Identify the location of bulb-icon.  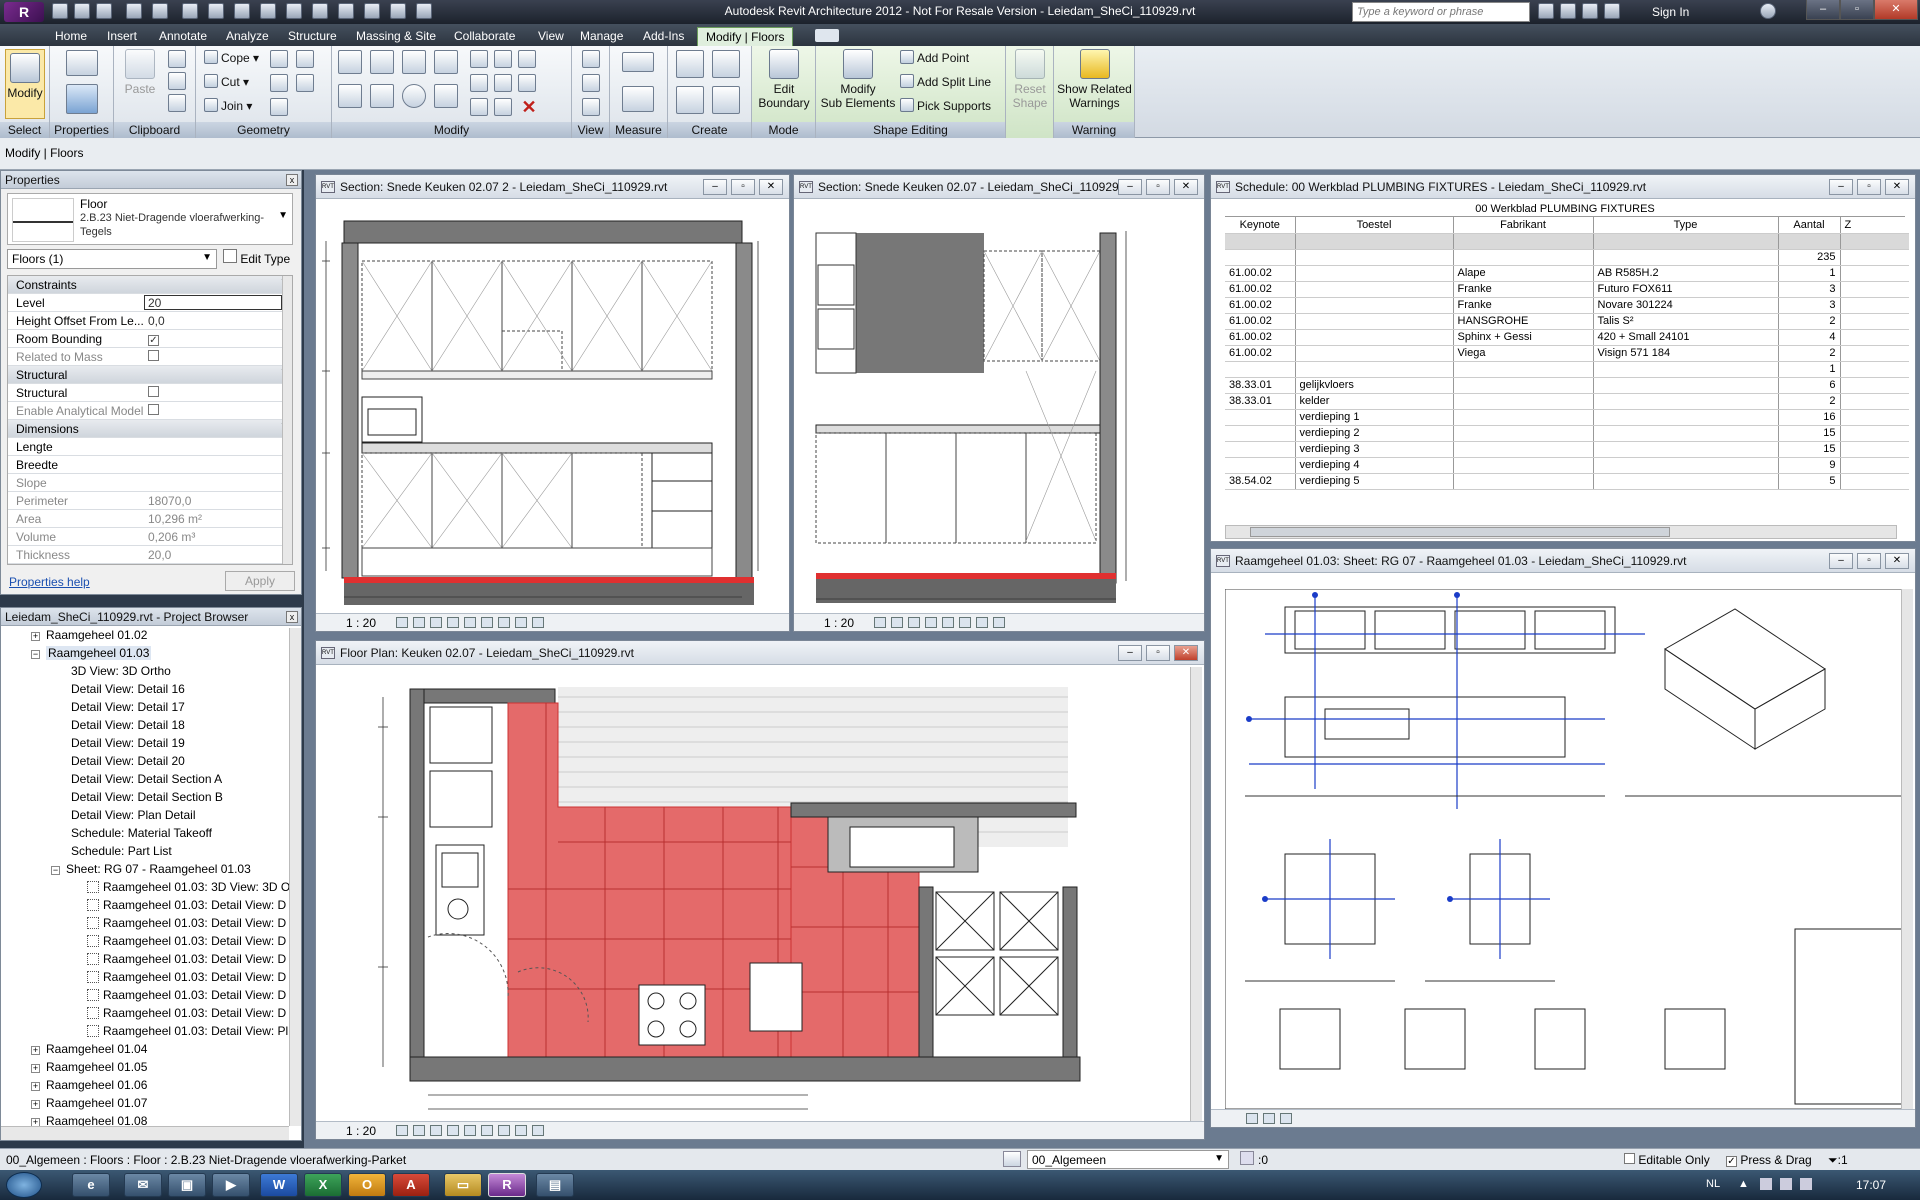
(591, 59).